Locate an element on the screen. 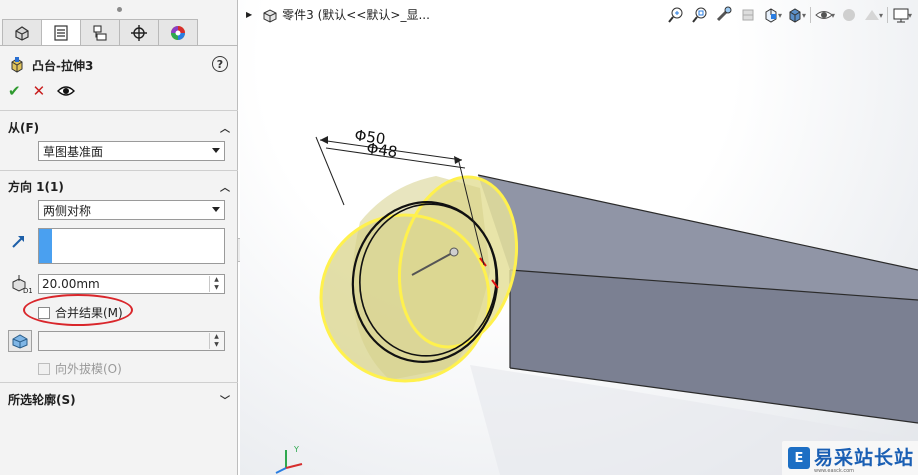 The height and width of the screenshot is (475, 918). direction1-section-header: 方向 1(1) ︿ is located at coordinates (119, 186).